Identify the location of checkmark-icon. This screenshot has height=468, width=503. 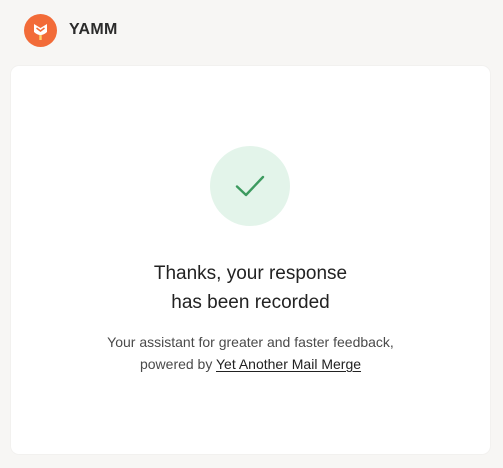
(250, 186).